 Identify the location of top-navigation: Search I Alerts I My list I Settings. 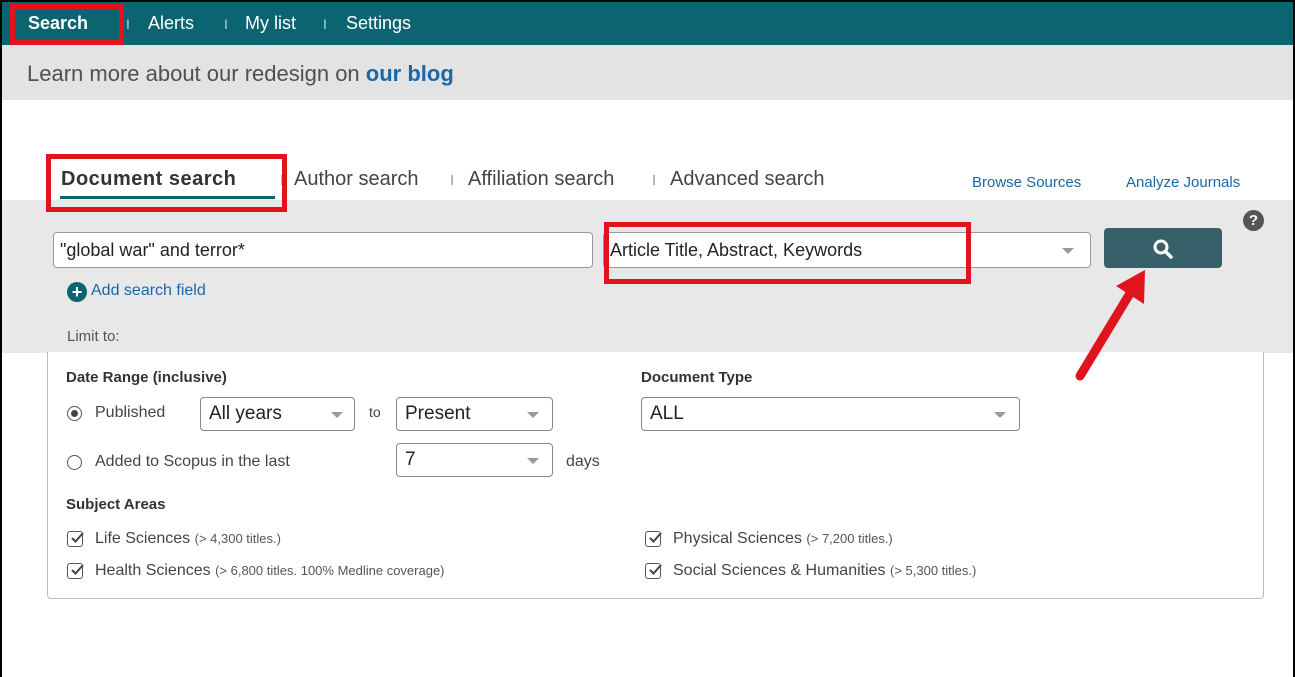
(647, 23).